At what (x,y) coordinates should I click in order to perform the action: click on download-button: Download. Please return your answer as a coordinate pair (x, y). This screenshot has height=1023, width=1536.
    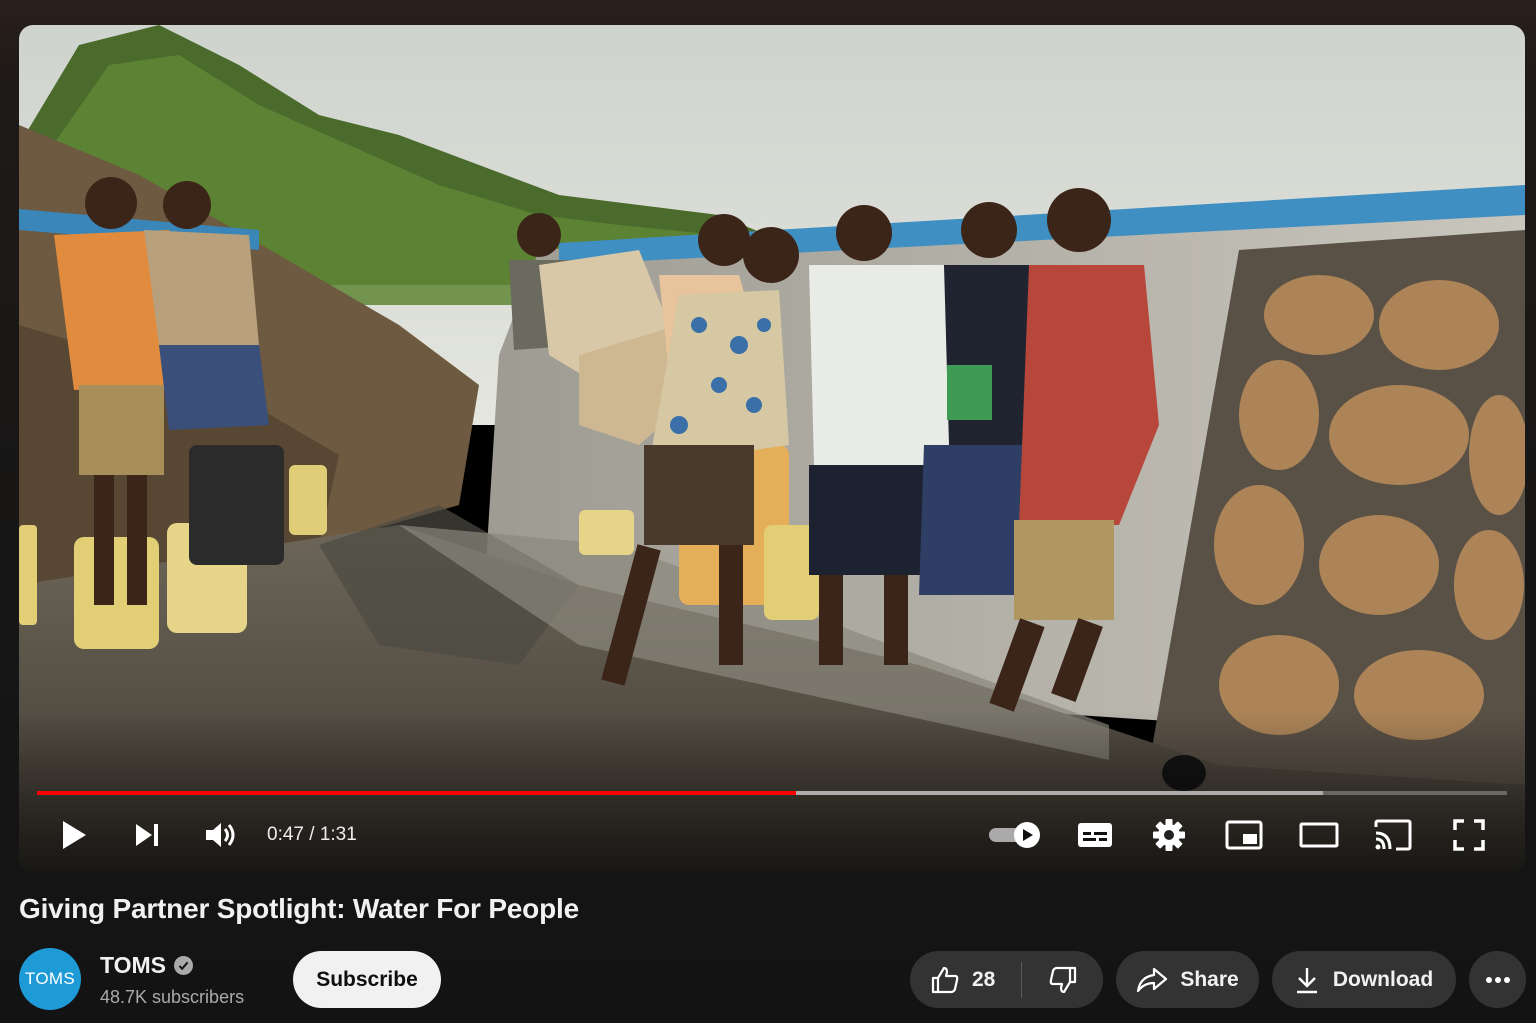
    Looking at the image, I should click on (1364, 979).